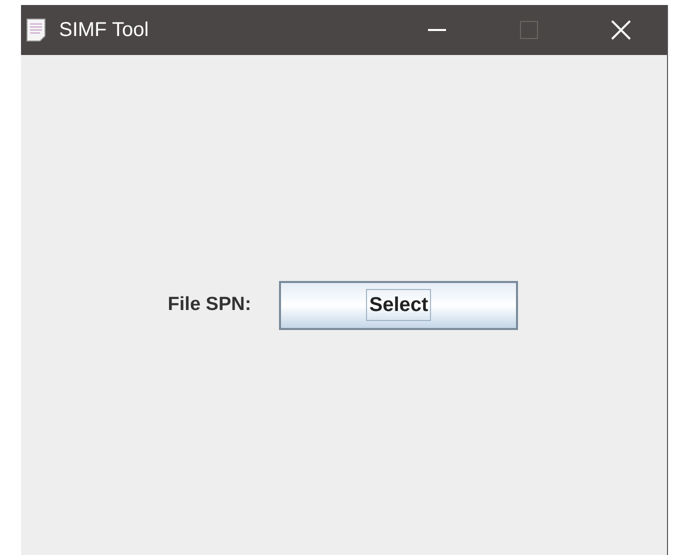  I want to click on close-icon, so click(621, 30).